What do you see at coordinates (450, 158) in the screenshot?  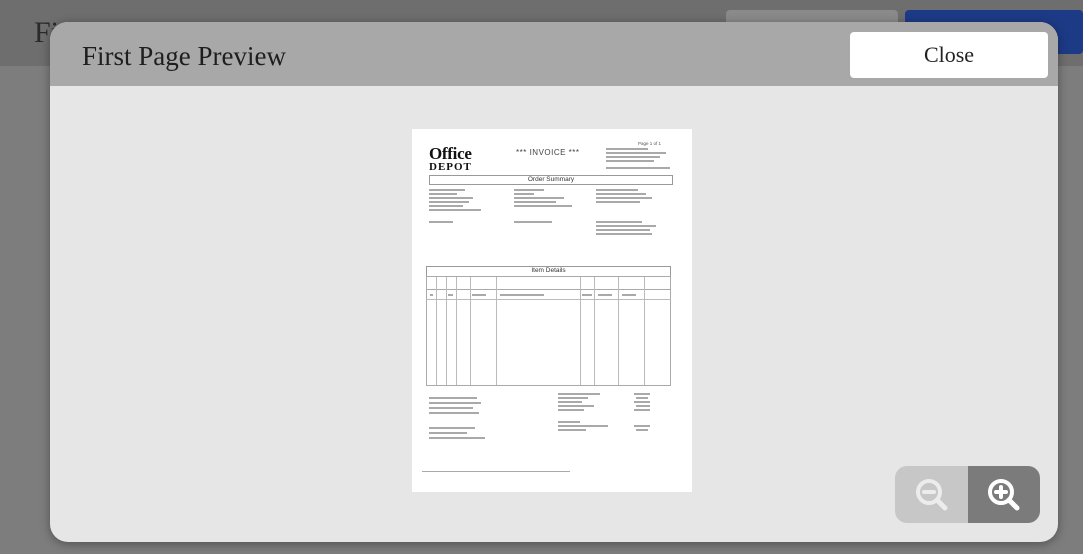 I see `office-depot-logo: Office DEPOT` at bounding box center [450, 158].